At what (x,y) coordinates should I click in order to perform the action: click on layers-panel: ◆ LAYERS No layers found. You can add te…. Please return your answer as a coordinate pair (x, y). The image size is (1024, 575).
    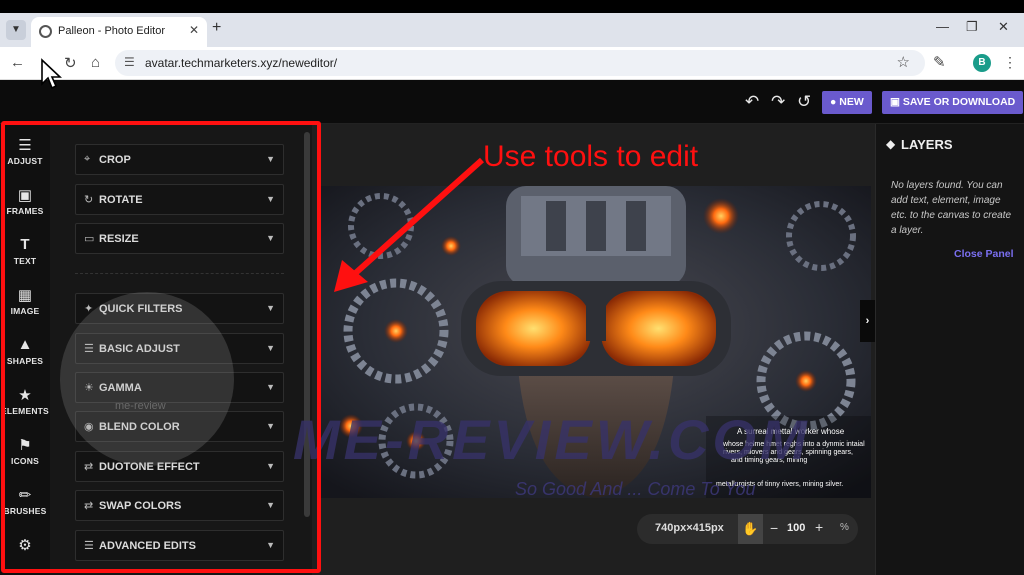
    Looking at the image, I should click on (949, 349).